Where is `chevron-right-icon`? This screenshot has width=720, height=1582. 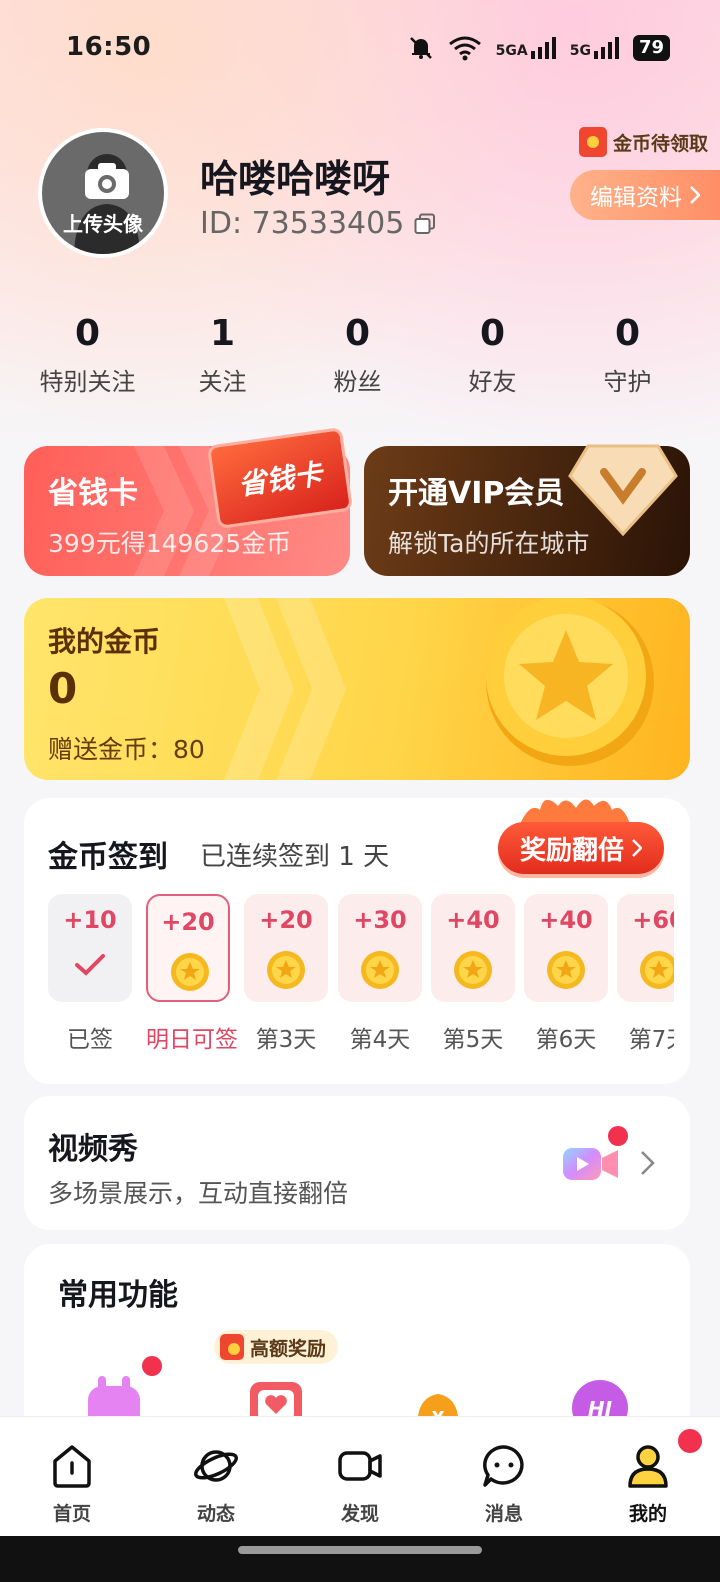 chevron-right-icon is located at coordinates (695, 195).